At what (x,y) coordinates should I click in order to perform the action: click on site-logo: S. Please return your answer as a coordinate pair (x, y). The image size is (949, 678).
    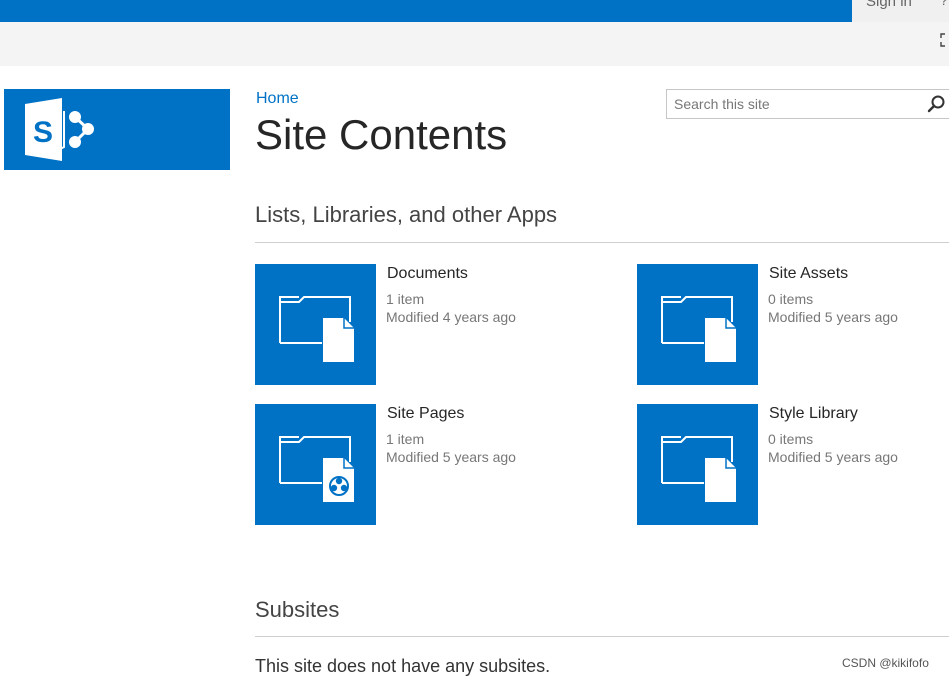
    Looking at the image, I should click on (117, 129).